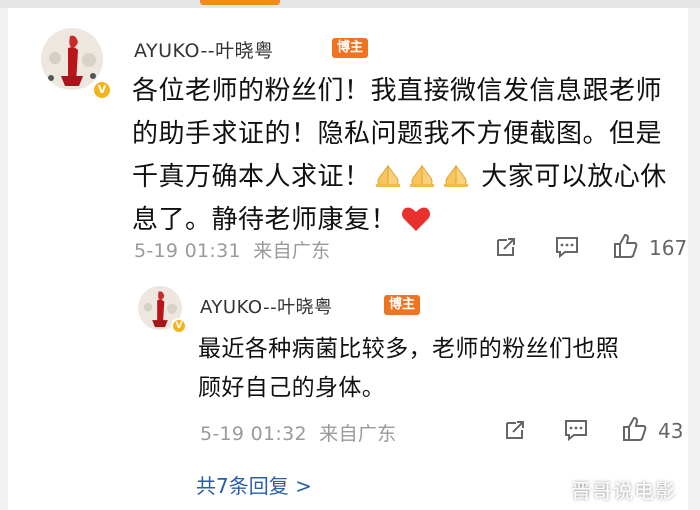  What do you see at coordinates (179, 326) in the screenshot?
I see `reply-verified-icon: V` at bounding box center [179, 326].